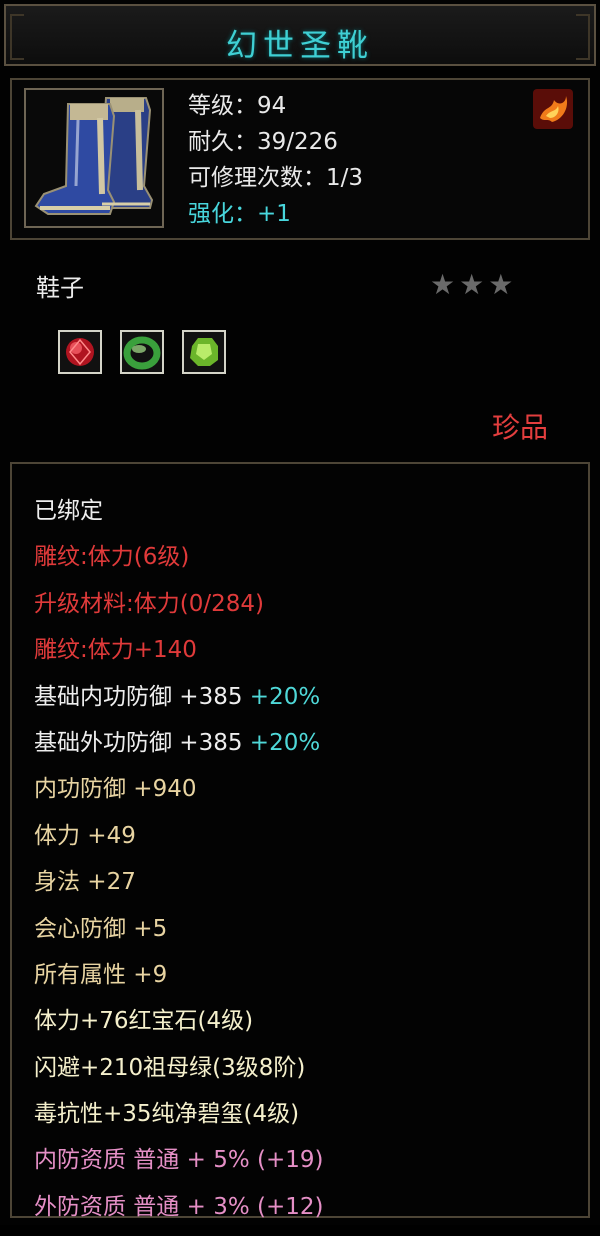 The width and height of the screenshot is (600, 1236). What do you see at coordinates (85, 882) in the screenshot?
I see `agility-line: 身法 +27` at bounding box center [85, 882].